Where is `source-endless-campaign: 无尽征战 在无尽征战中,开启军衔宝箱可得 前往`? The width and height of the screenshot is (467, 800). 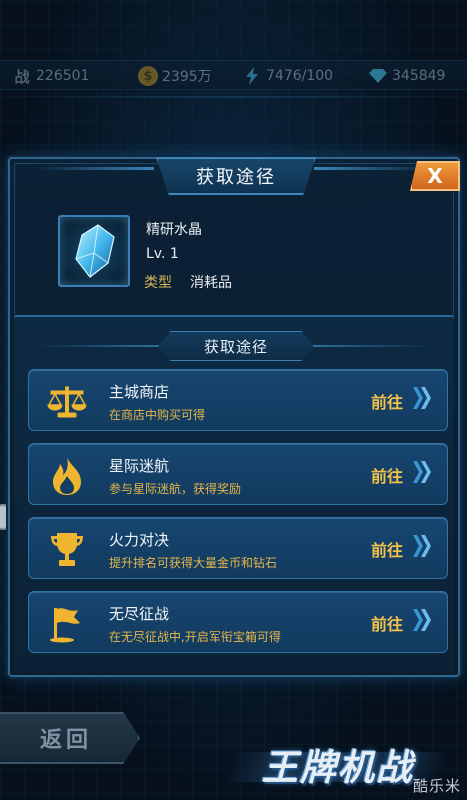
source-endless-campaign: 无尽征战 在无尽征战中,开启军衔宝箱可得 前往 is located at coordinates (238, 622).